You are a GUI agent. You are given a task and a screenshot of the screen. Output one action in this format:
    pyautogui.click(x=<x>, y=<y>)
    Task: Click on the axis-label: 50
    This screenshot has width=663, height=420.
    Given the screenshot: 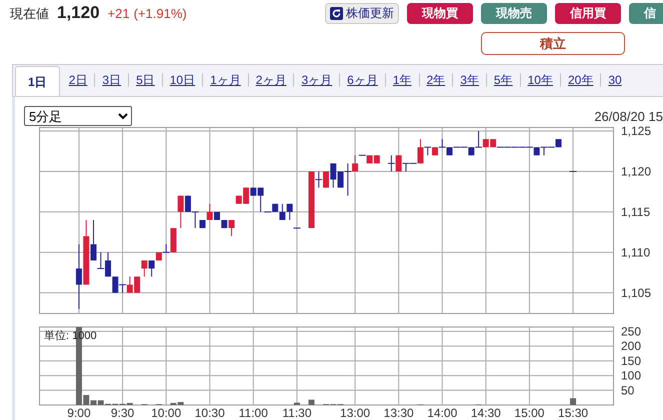 What is the action you would take?
    pyautogui.click(x=627, y=390)
    